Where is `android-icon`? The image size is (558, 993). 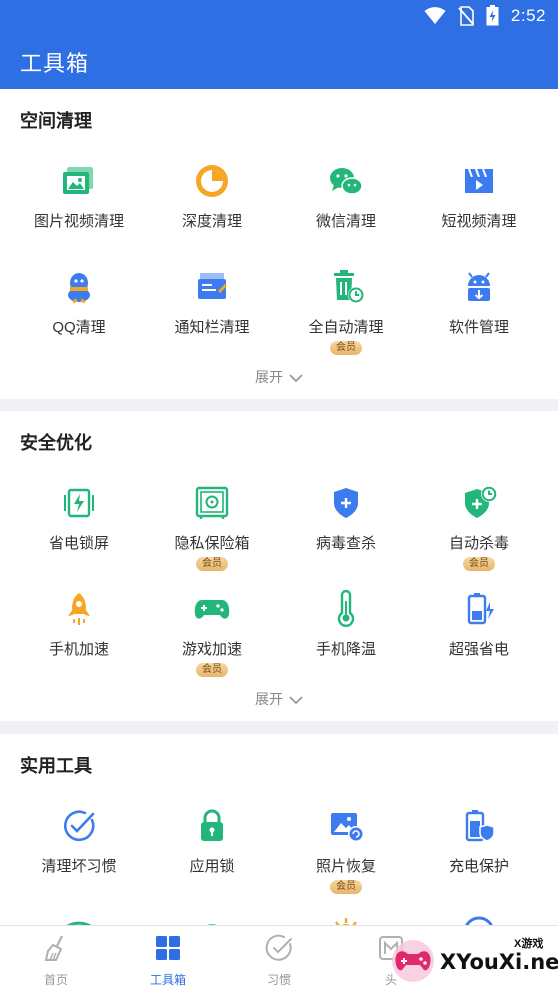 android-icon is located at coordinates (479, 286).